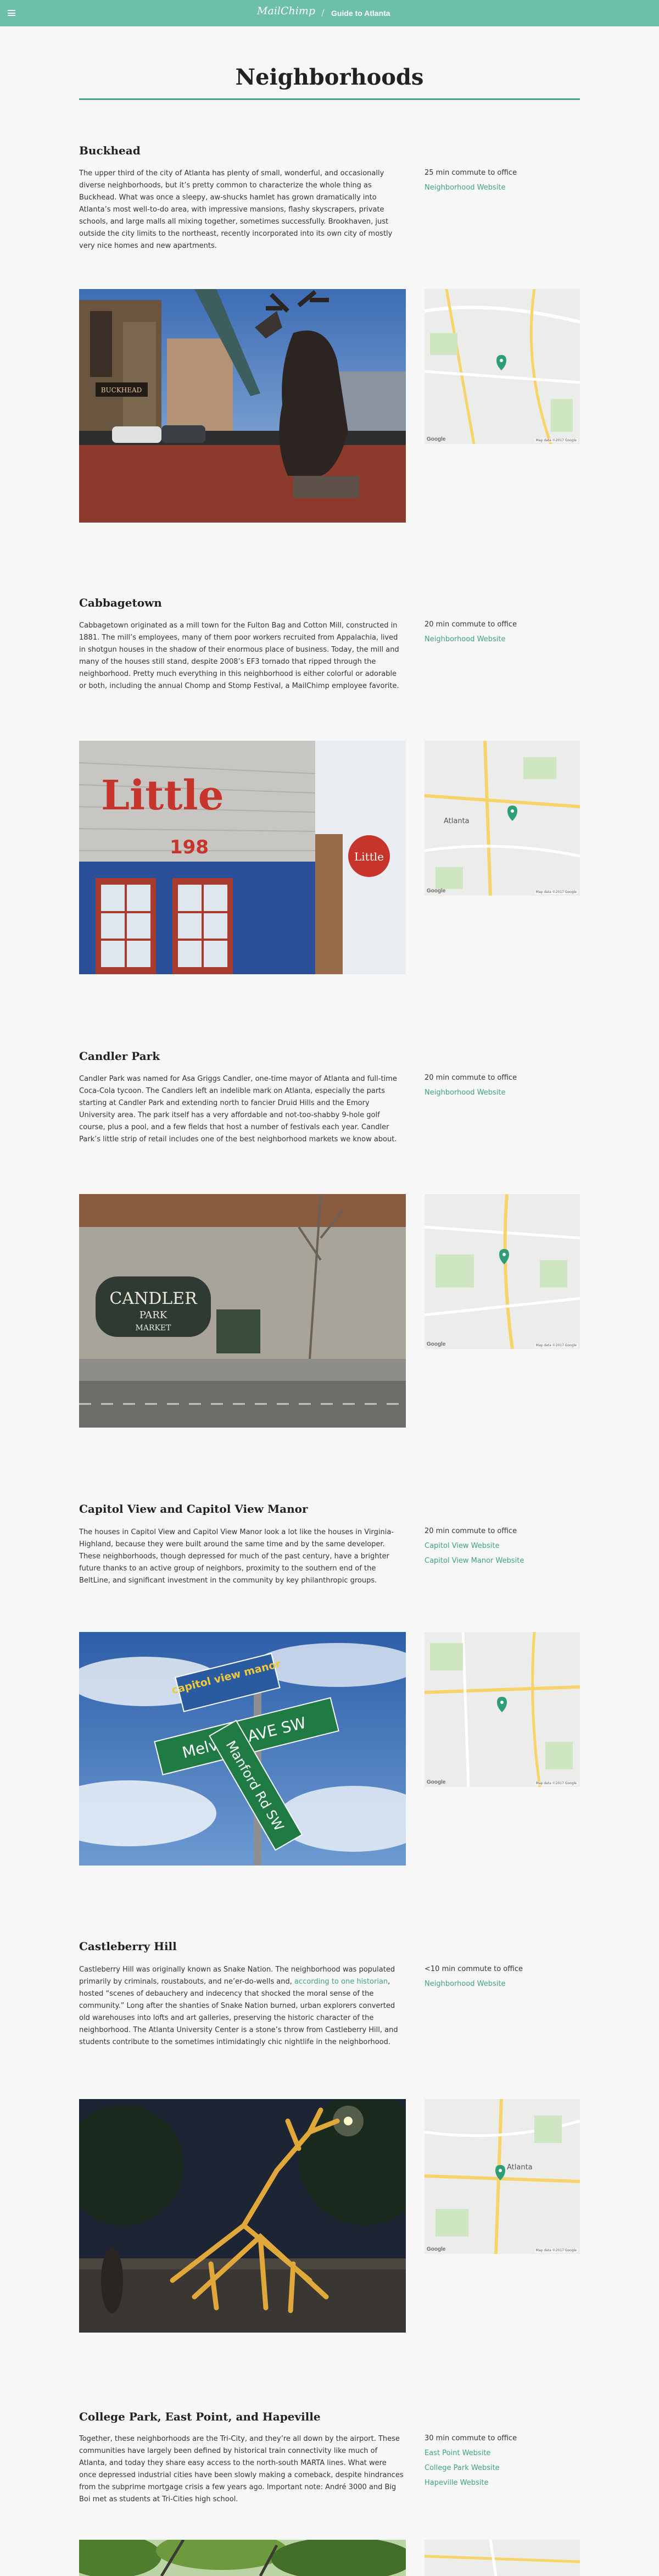  What do you see at coordinates (503, 1562) in the screenshot?
I see `capitol-view-manor-website-link: Capitol View Manor Website` at bounding box center [503, 1562].